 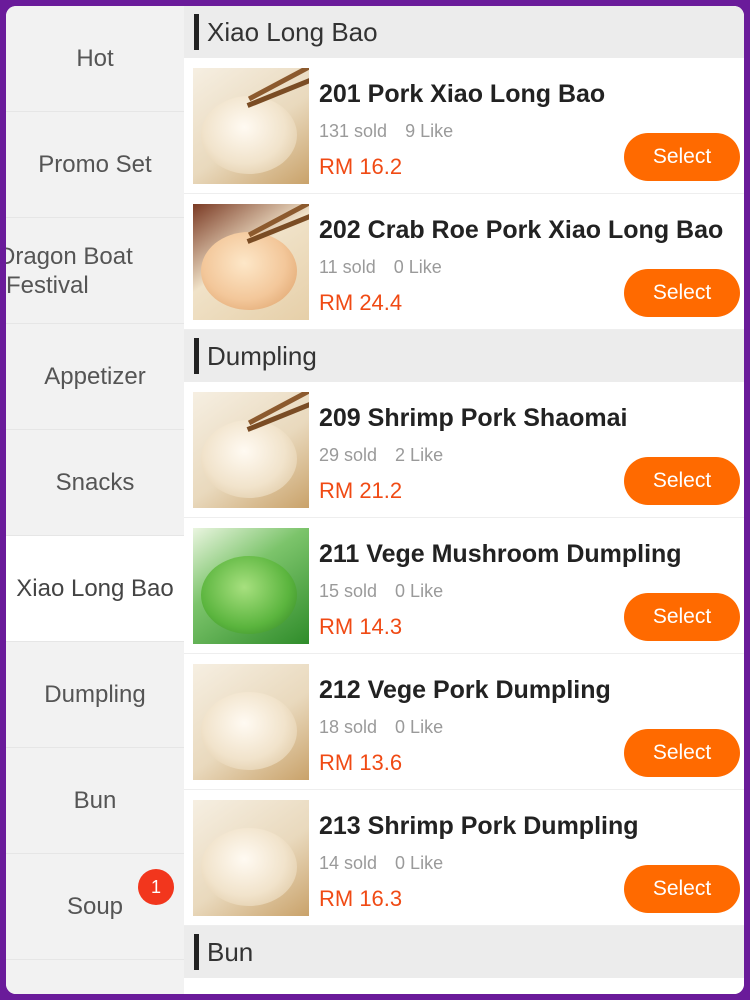 I want to click on item-price: RM 16.3, so click(x=361, y=898).